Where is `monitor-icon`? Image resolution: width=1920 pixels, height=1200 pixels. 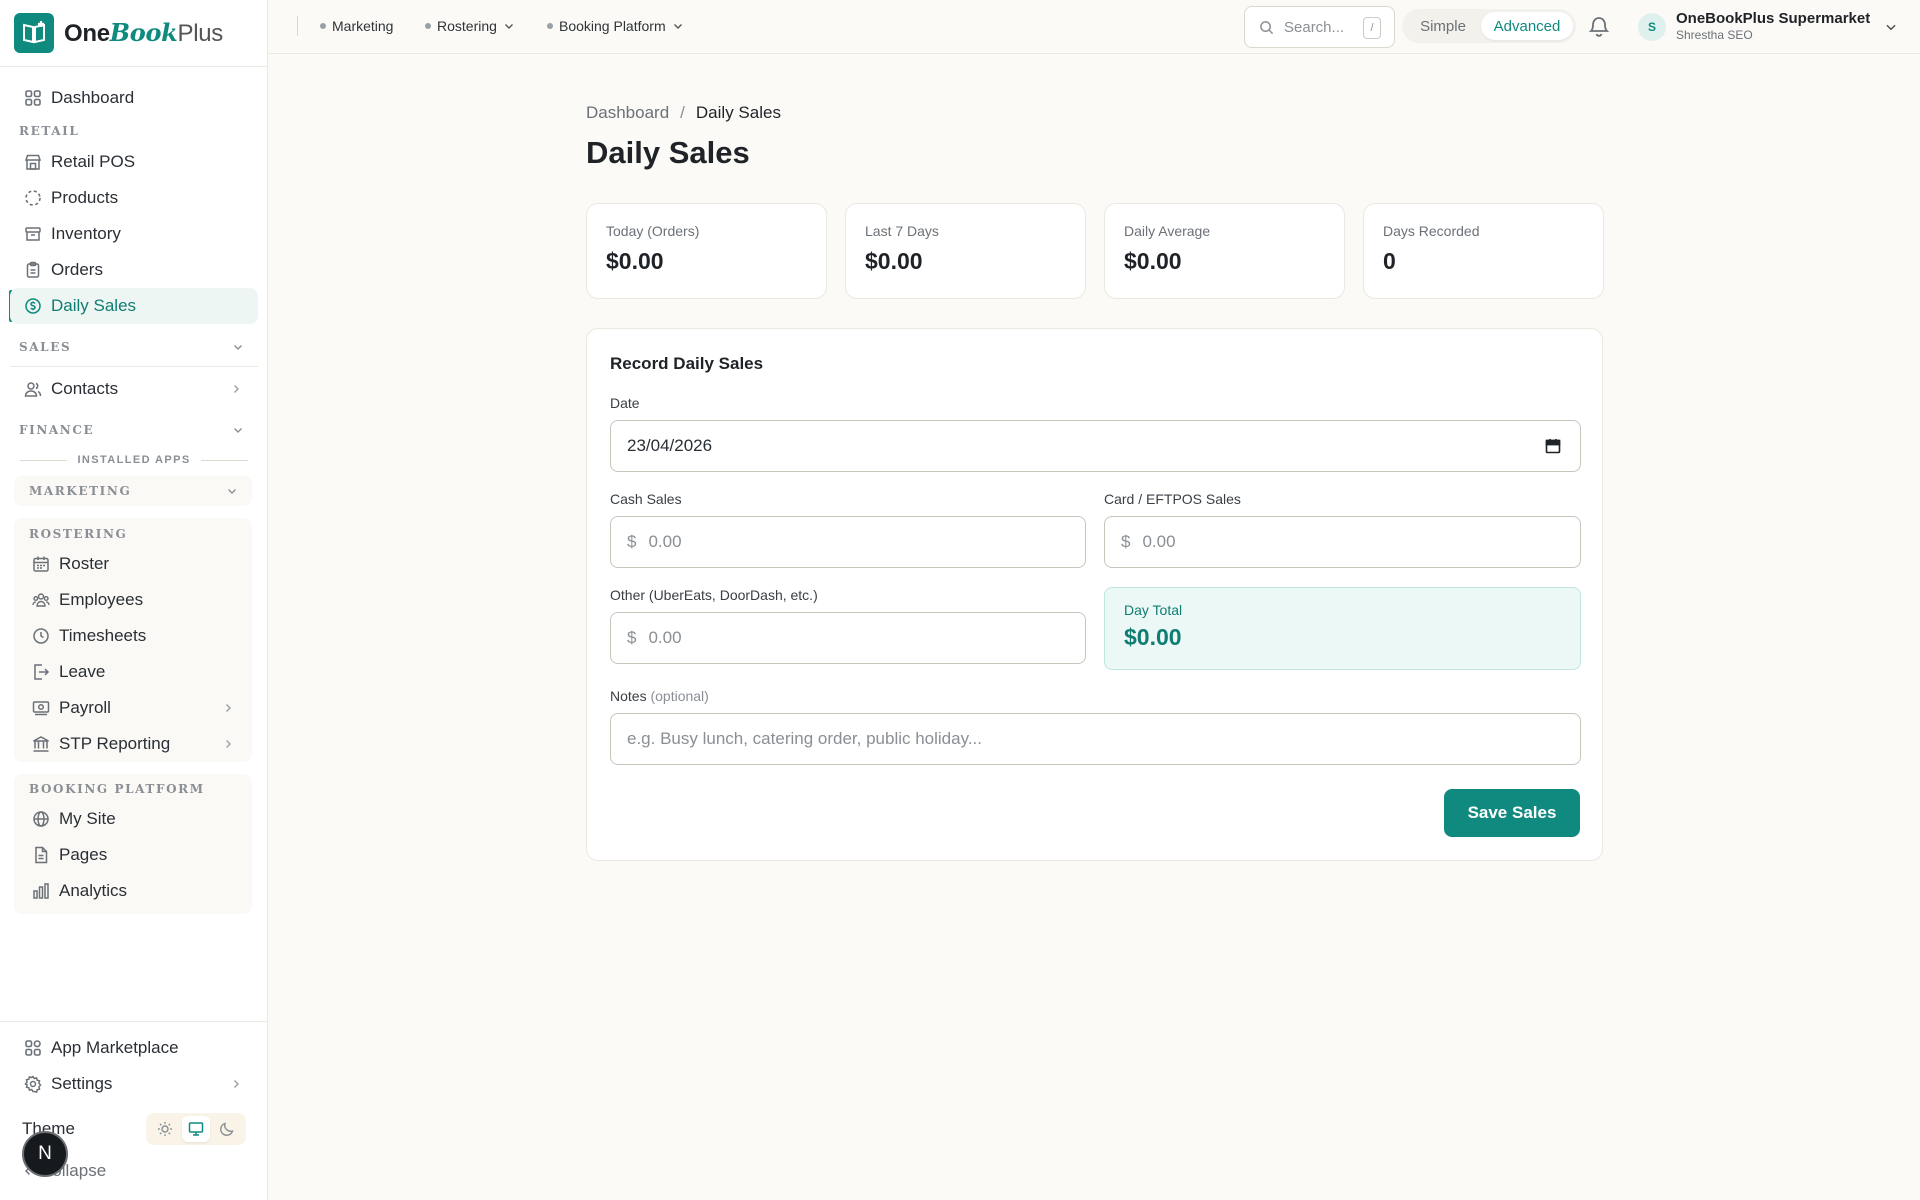 monitor-icon is located at coordinates (195, 1129).